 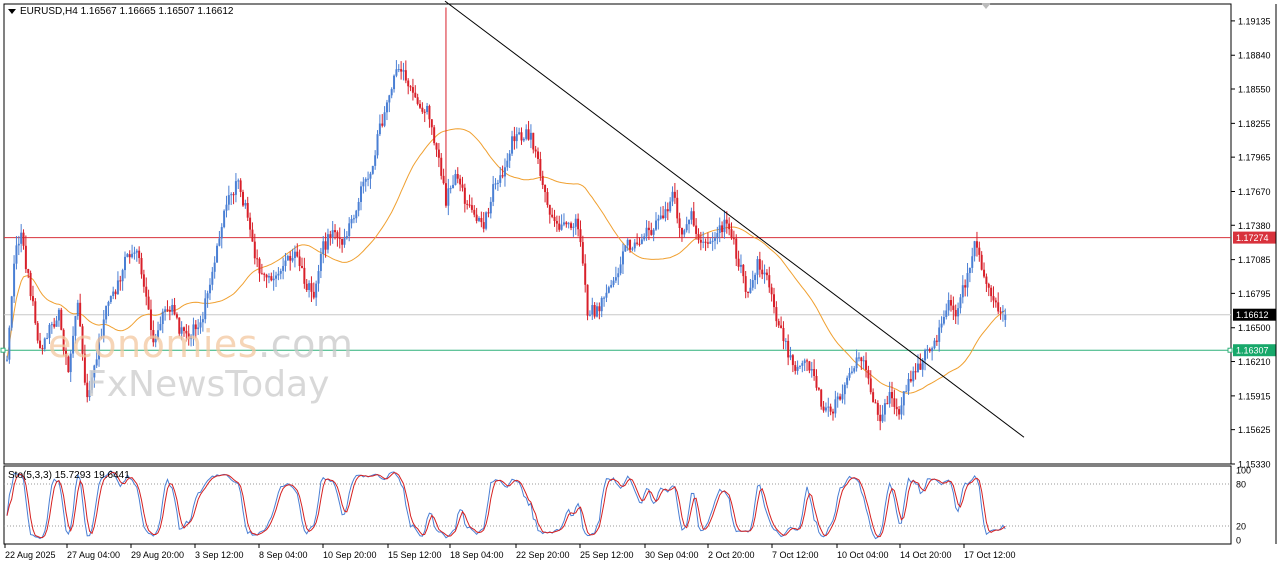 I want to click on menu-triangle-icon, so click(x=12, y=11).